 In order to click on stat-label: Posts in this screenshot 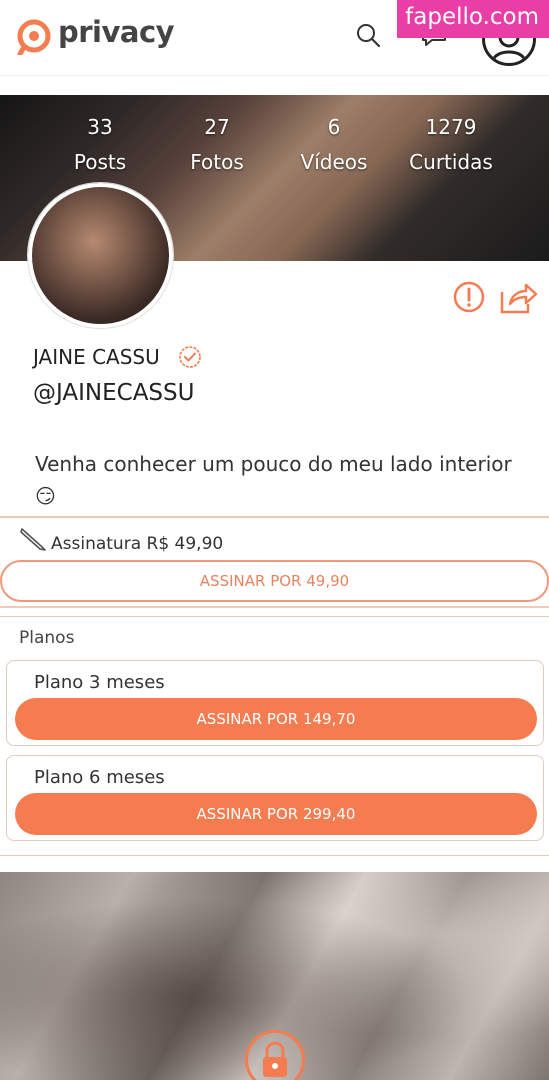, I will do `click(100, 162)`.